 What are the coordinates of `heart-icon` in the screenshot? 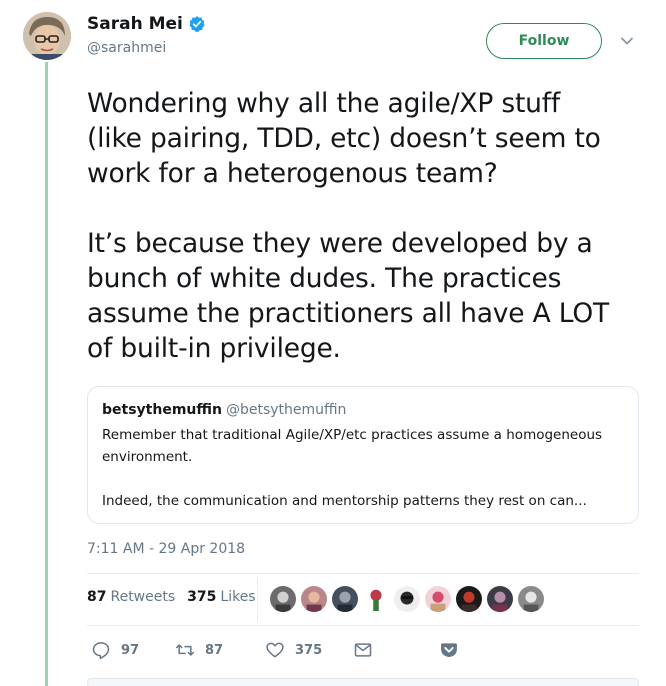 It's located at (275, 650).